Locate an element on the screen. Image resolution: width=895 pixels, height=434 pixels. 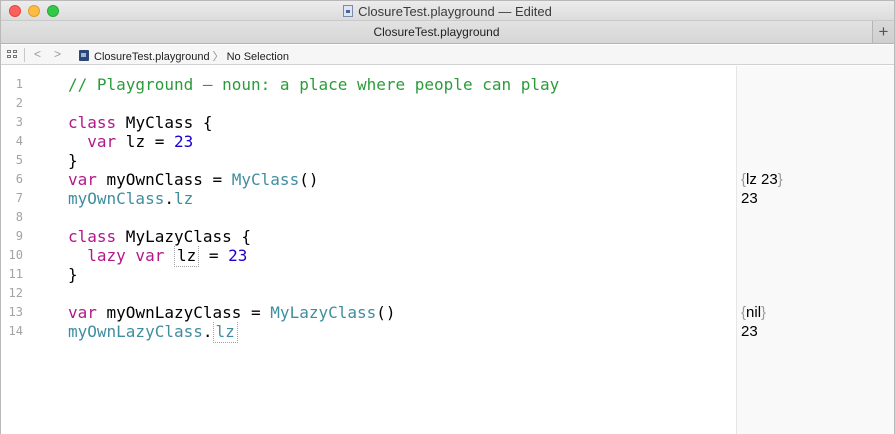
code-keyword: lazy var is located at coordinates (116, 255).